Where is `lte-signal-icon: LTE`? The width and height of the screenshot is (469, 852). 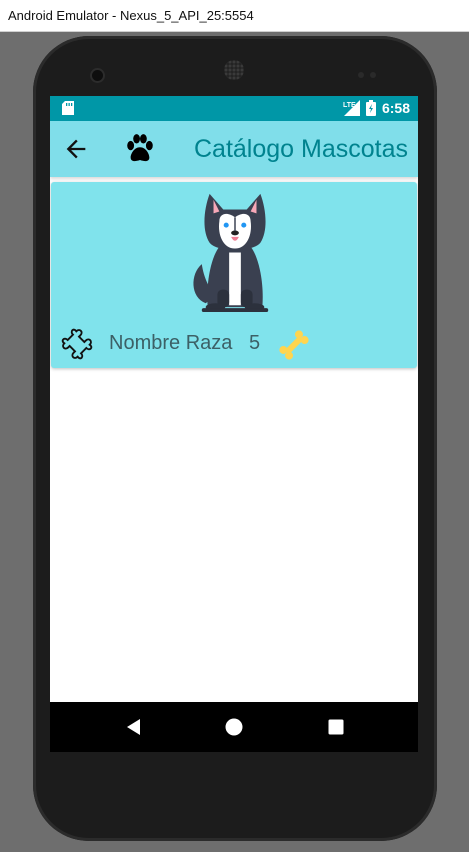
lte-signal-icon: LTE is located at coordinates (351, 108).